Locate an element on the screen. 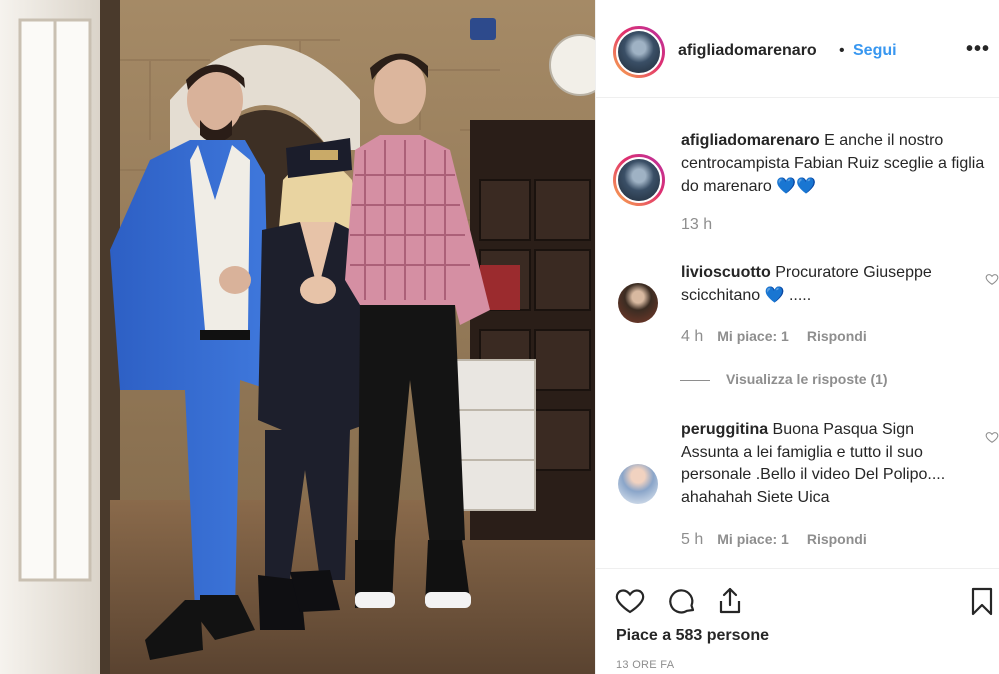 The height and width of the screenshot is (674, 999). comment-time: 4 h is located at coordinates (692, 336).